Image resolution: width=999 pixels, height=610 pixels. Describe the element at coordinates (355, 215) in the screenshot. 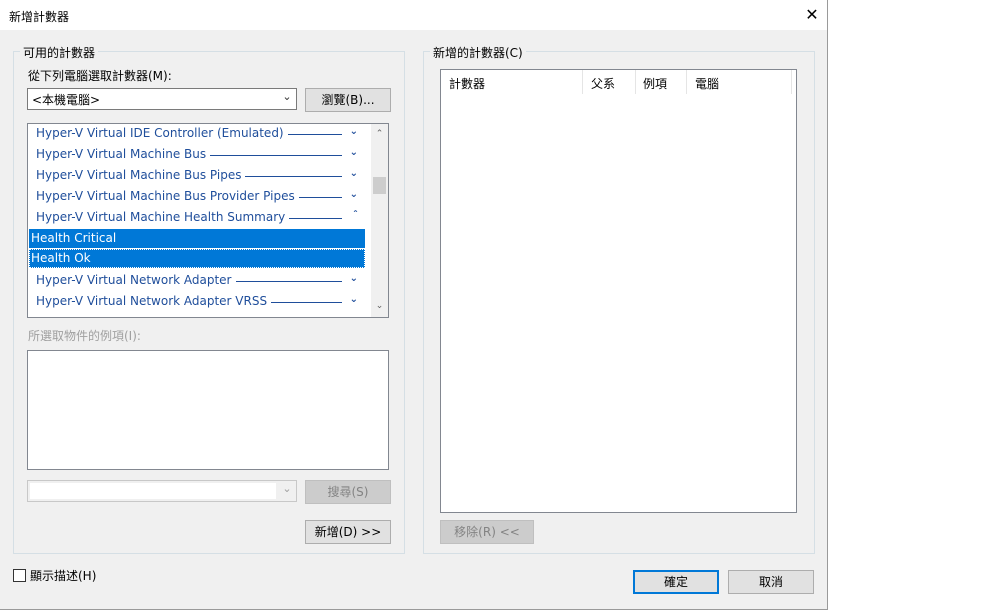

I see `chevron-up-icon: ˆ` at that location.